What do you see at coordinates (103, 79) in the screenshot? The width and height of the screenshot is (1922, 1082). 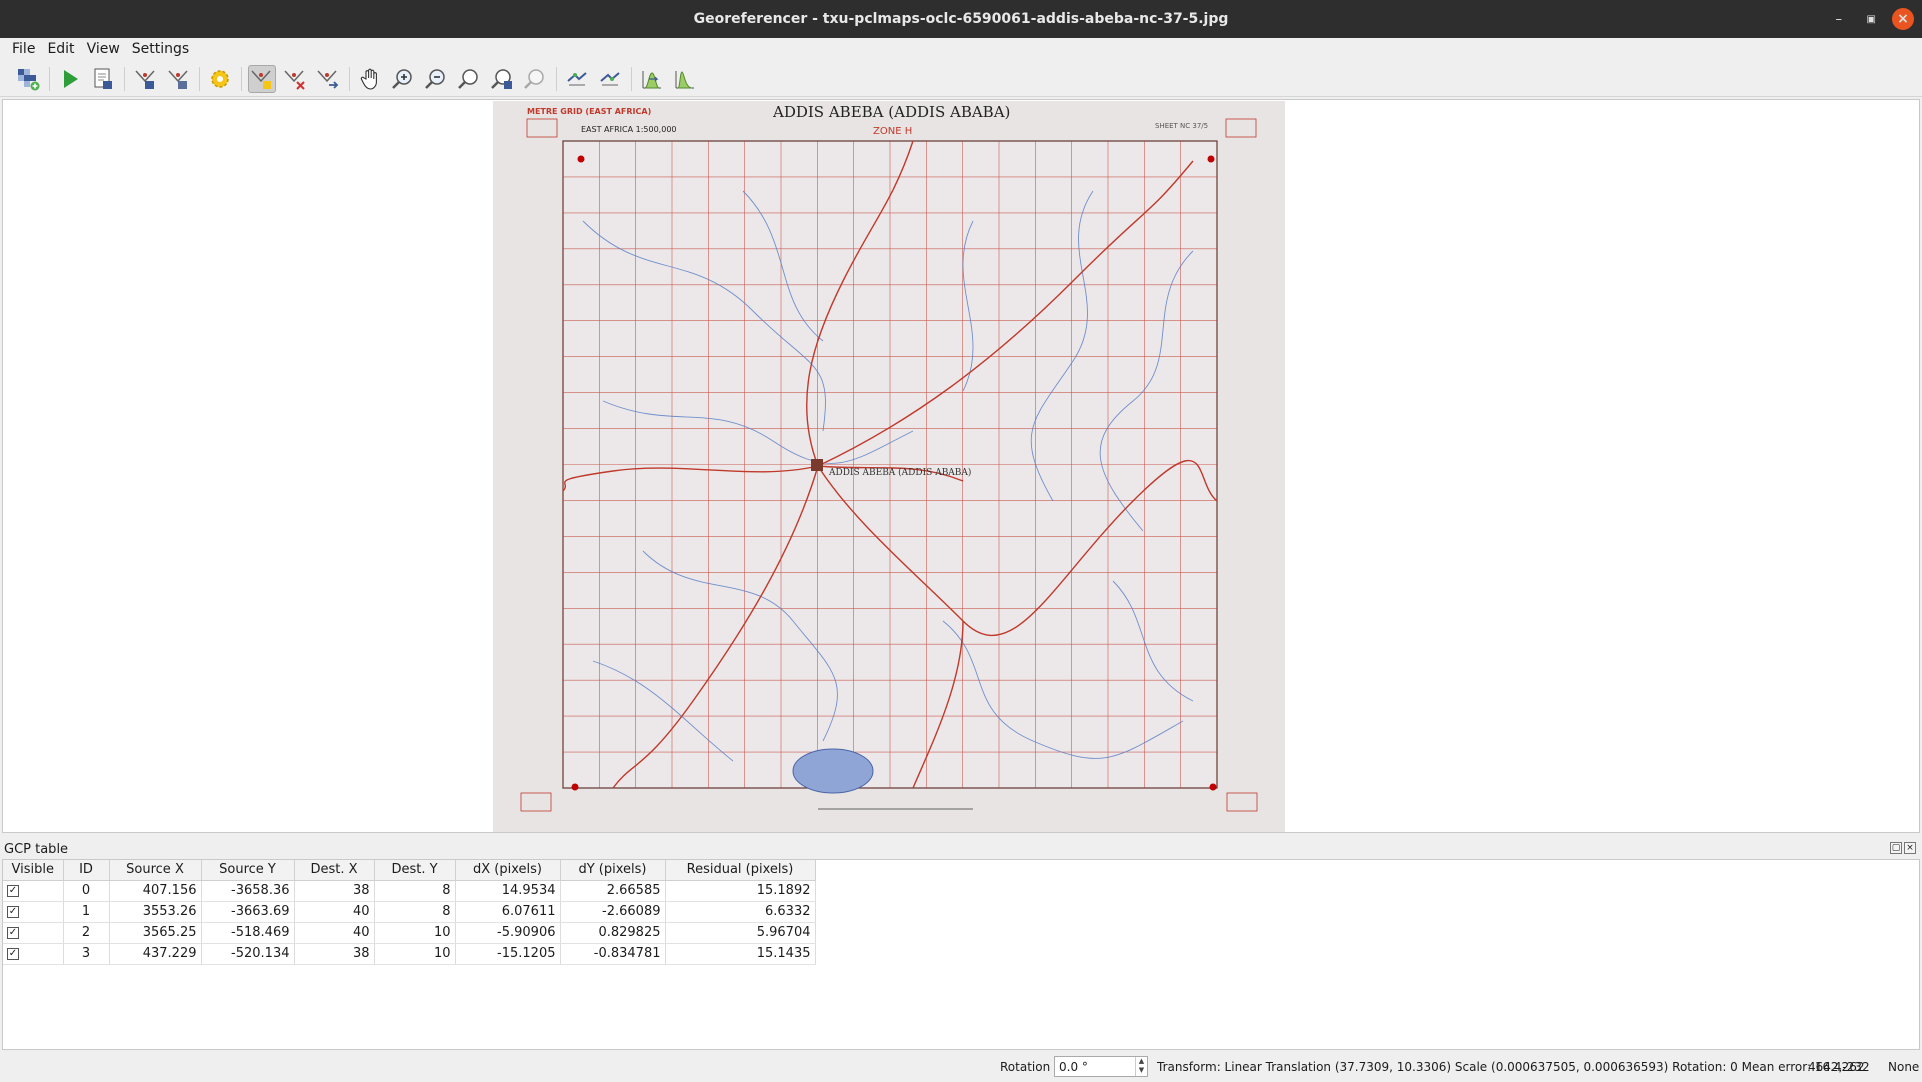 I see `generate-gdal-script-button` at bounding box center [103, 79].